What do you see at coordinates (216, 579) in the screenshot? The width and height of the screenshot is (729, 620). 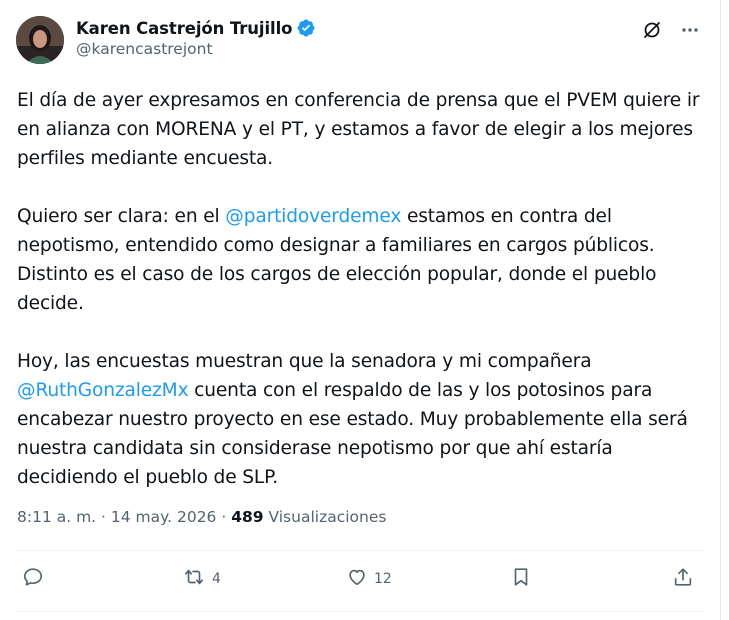 I see `repost-count: 4` at bounding box center [216, 579].